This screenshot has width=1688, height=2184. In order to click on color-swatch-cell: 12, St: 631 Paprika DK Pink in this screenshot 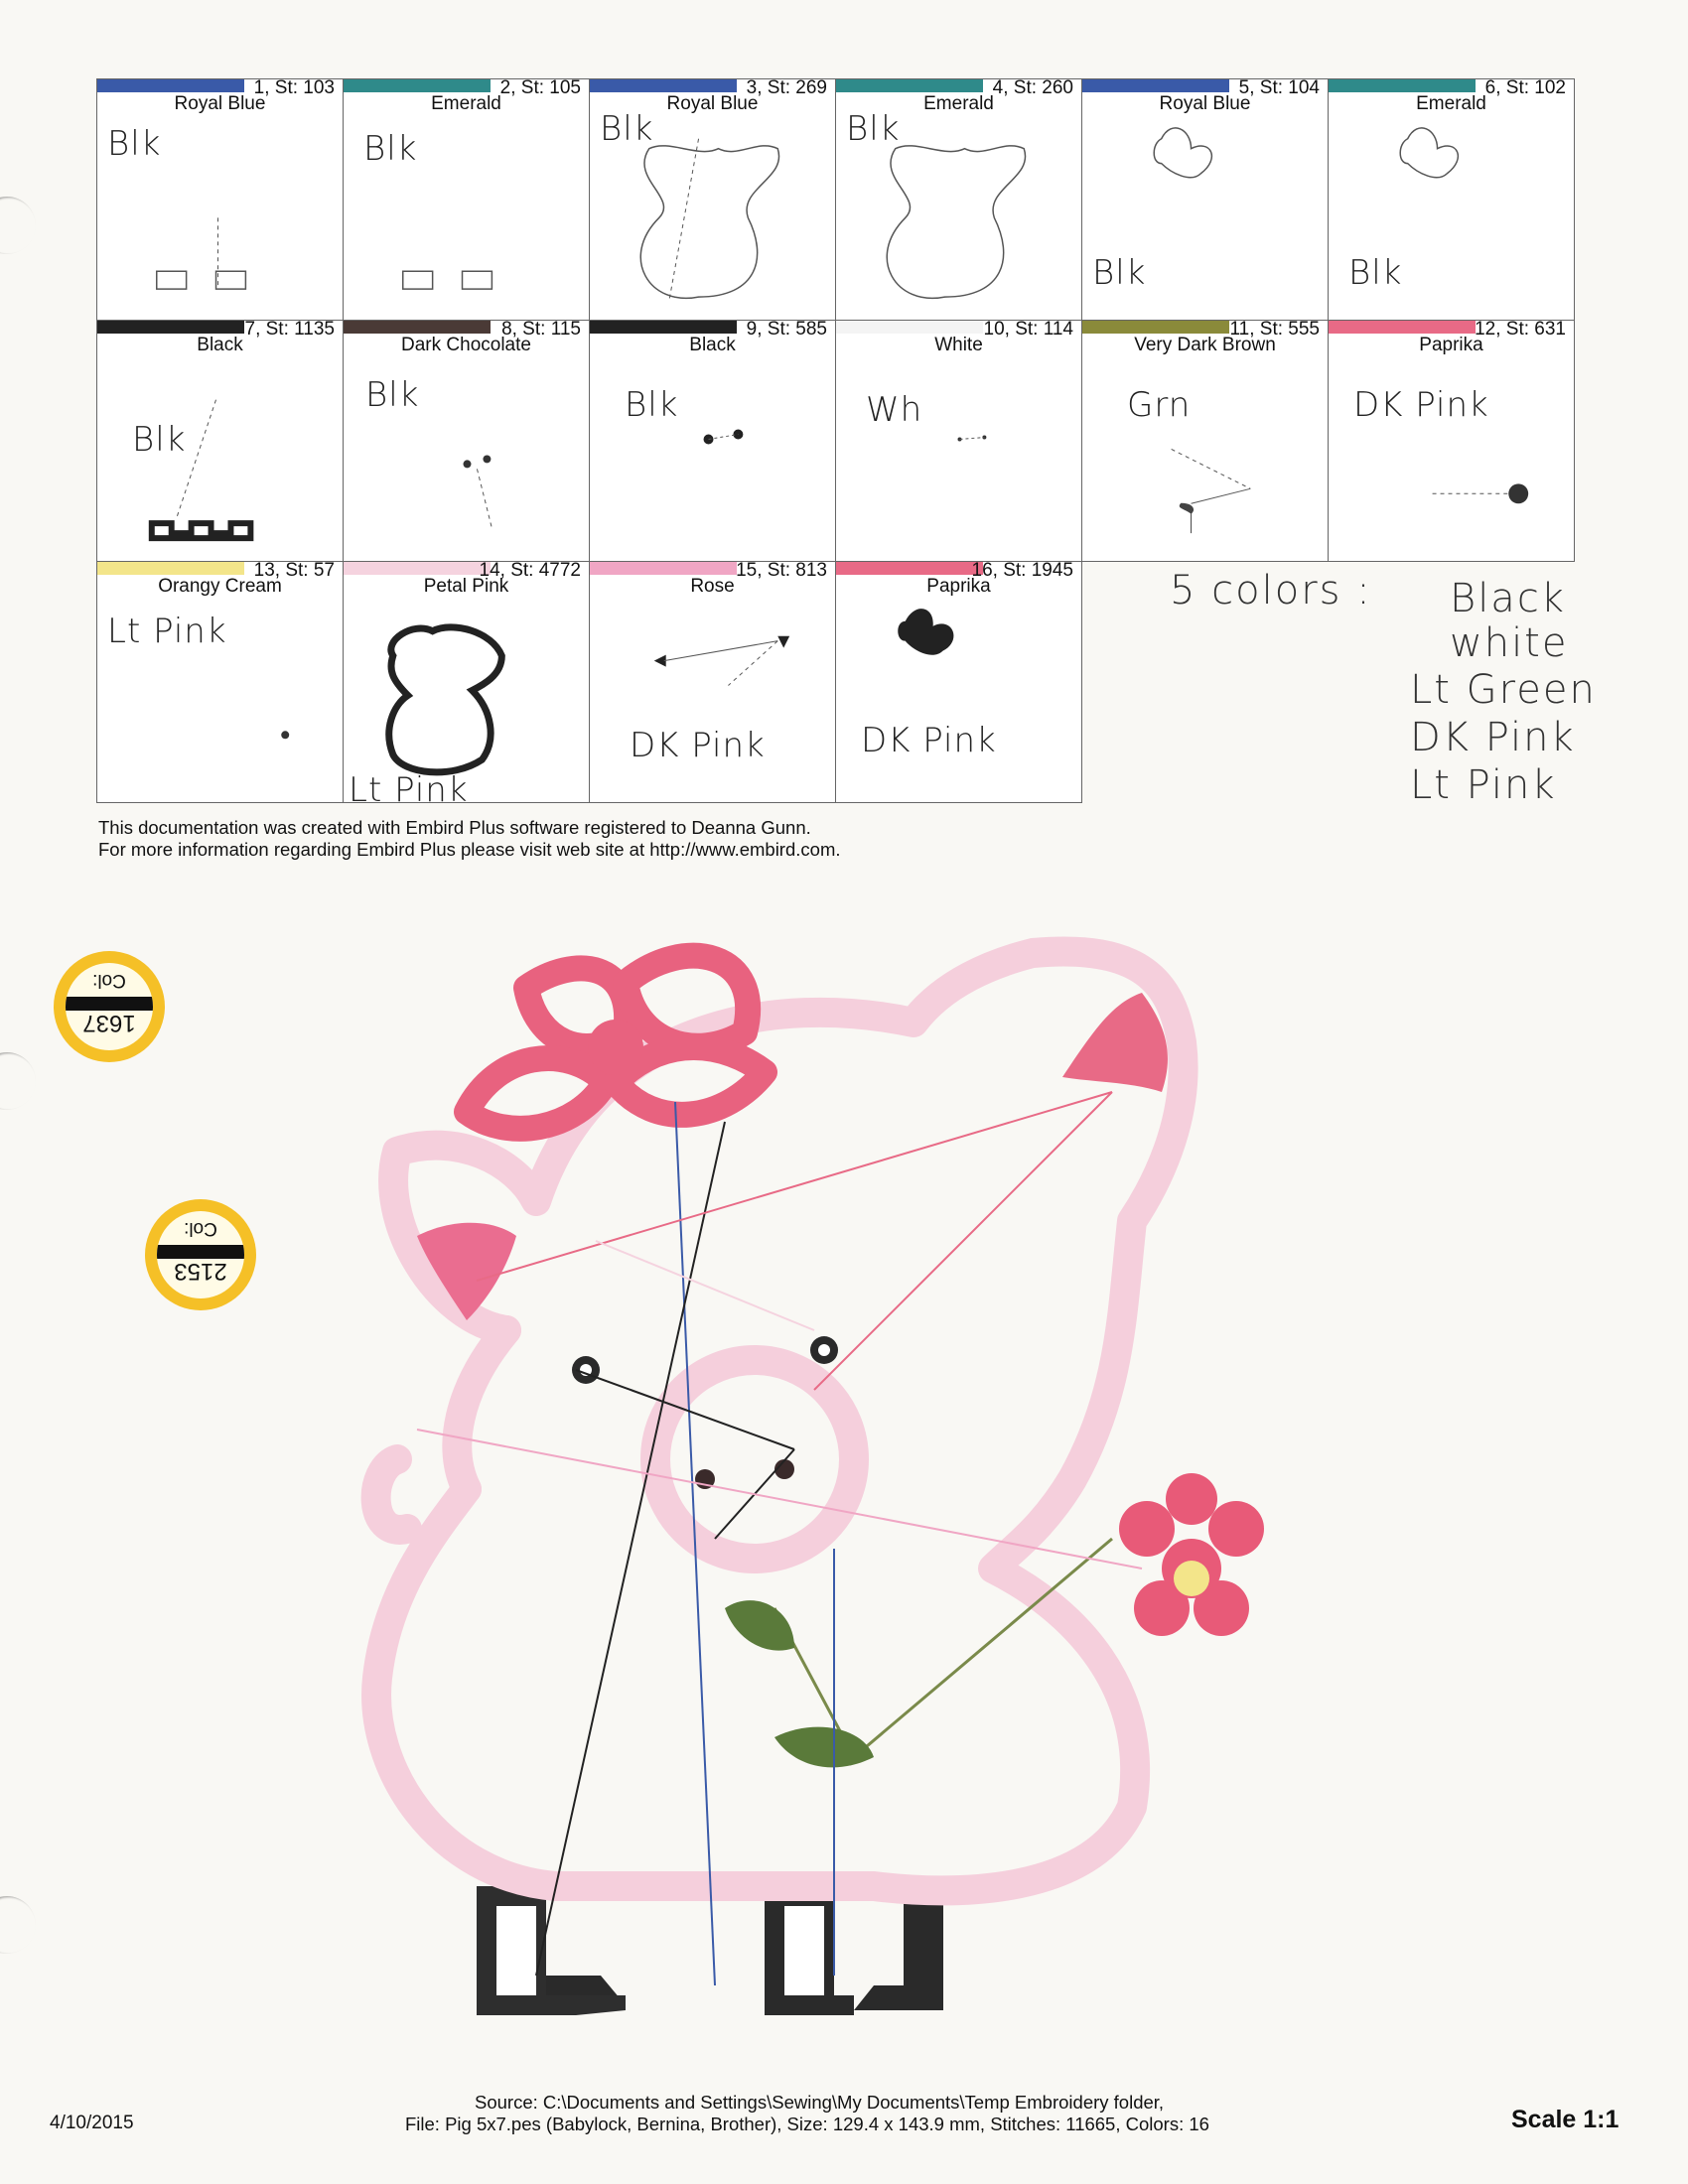, I will do `click(1451, 441)`.